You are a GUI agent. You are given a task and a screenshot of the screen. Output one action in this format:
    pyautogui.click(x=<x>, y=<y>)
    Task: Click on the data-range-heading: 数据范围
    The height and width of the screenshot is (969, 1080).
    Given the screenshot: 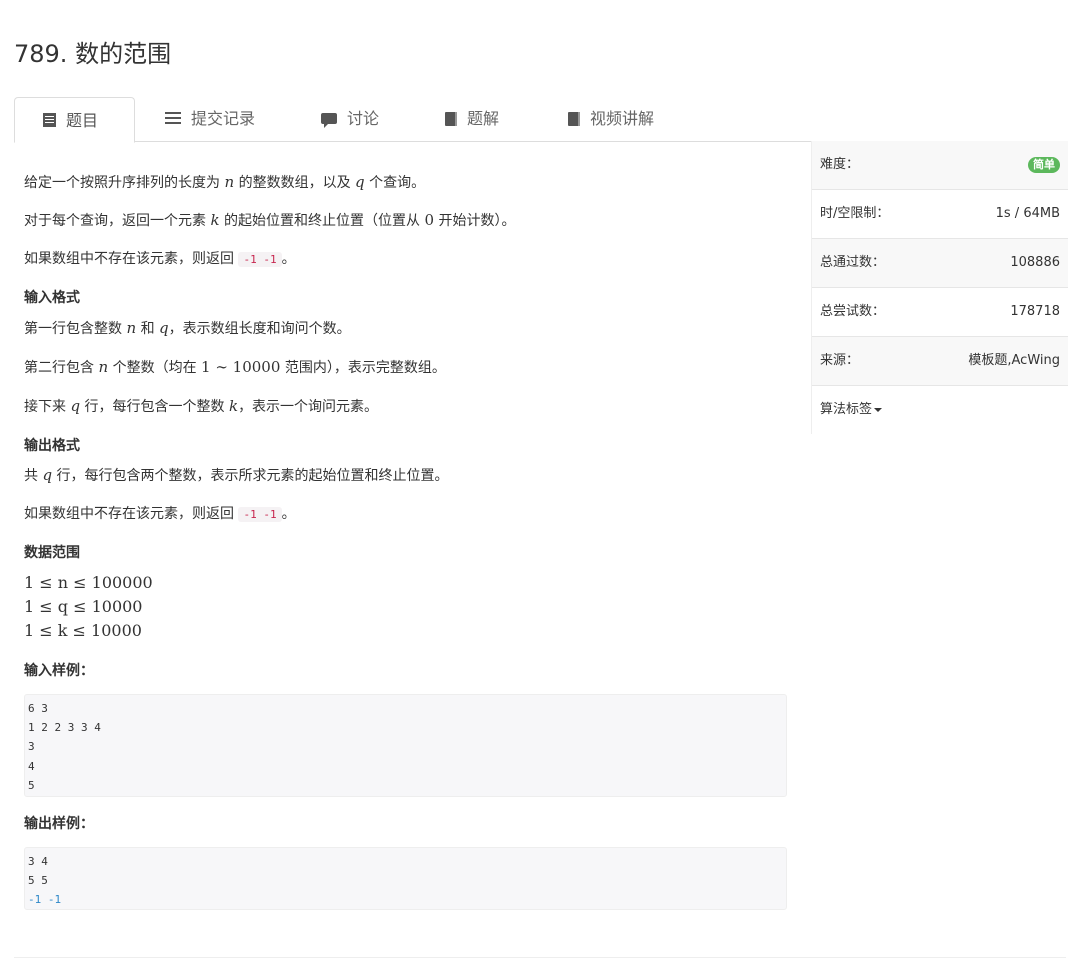 What is the action you would take?
    pyautogui.click(x=52, y=553)
    